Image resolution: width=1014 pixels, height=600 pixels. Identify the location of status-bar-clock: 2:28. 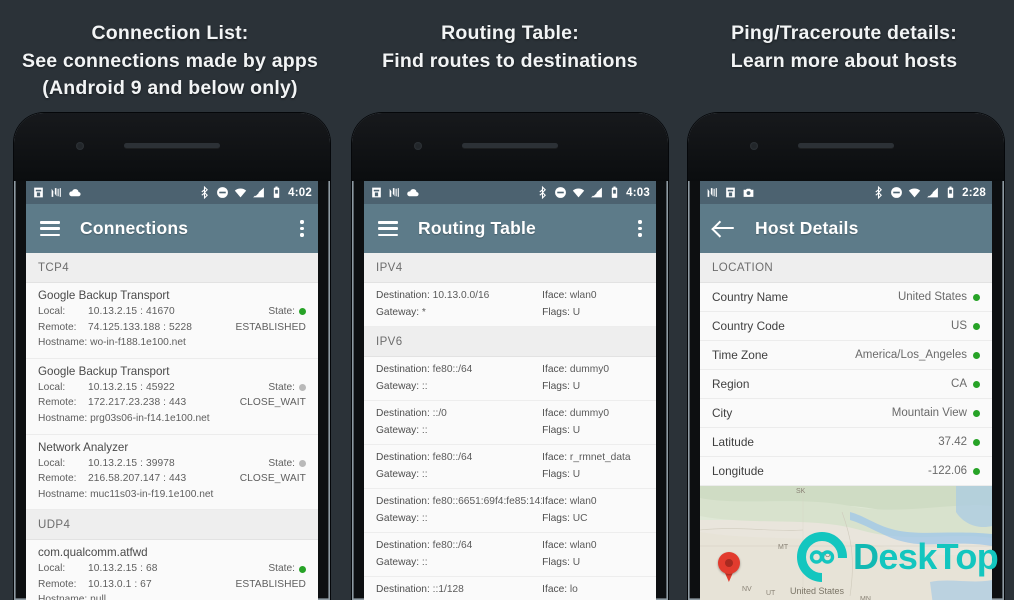
(974, 192).